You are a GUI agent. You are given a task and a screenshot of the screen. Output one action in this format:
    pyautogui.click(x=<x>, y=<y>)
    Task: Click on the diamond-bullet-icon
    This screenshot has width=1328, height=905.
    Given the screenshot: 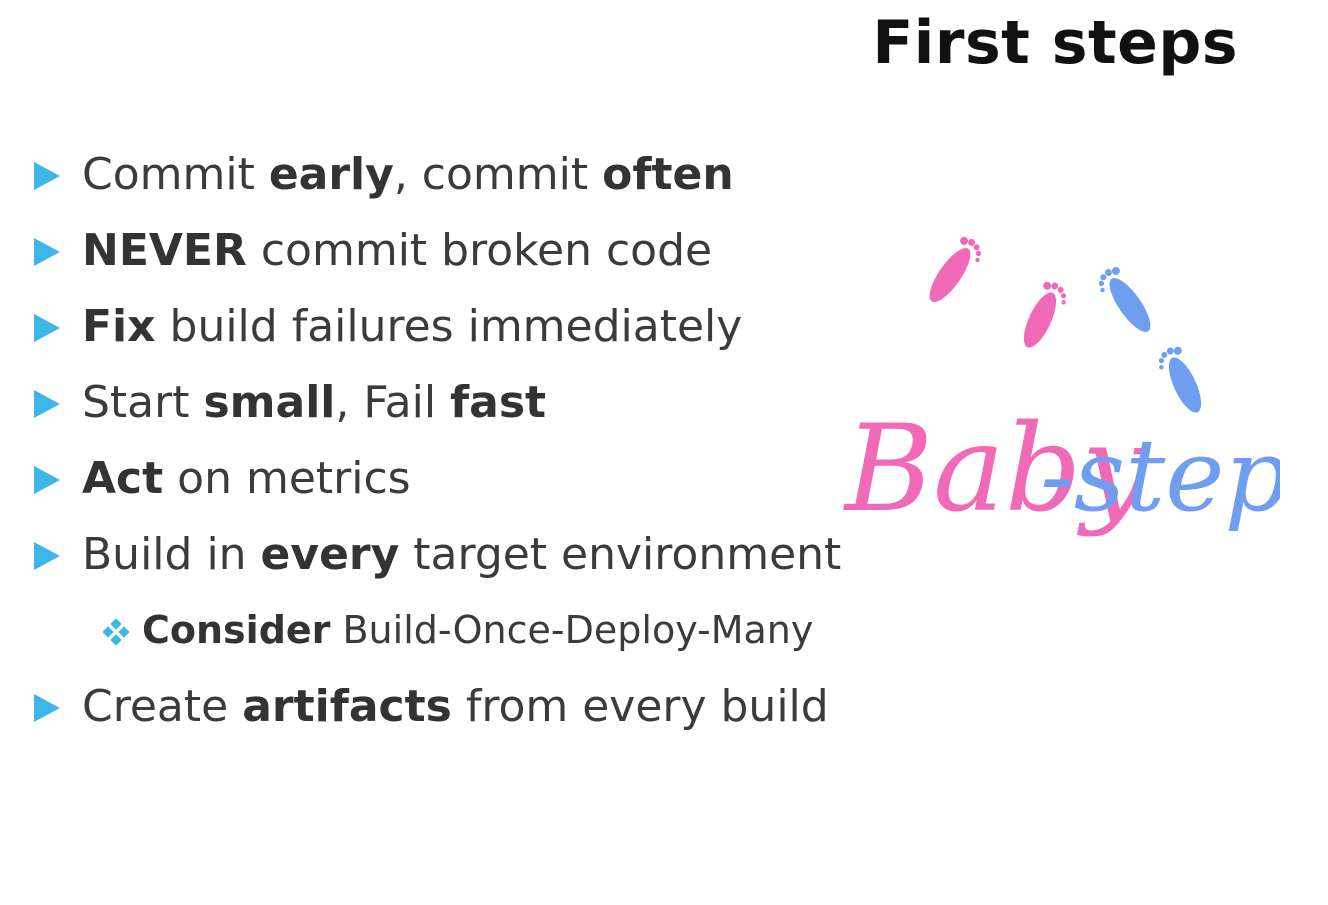 What is the action you would take?
    pyautogui.click(x=116, y=632)
    